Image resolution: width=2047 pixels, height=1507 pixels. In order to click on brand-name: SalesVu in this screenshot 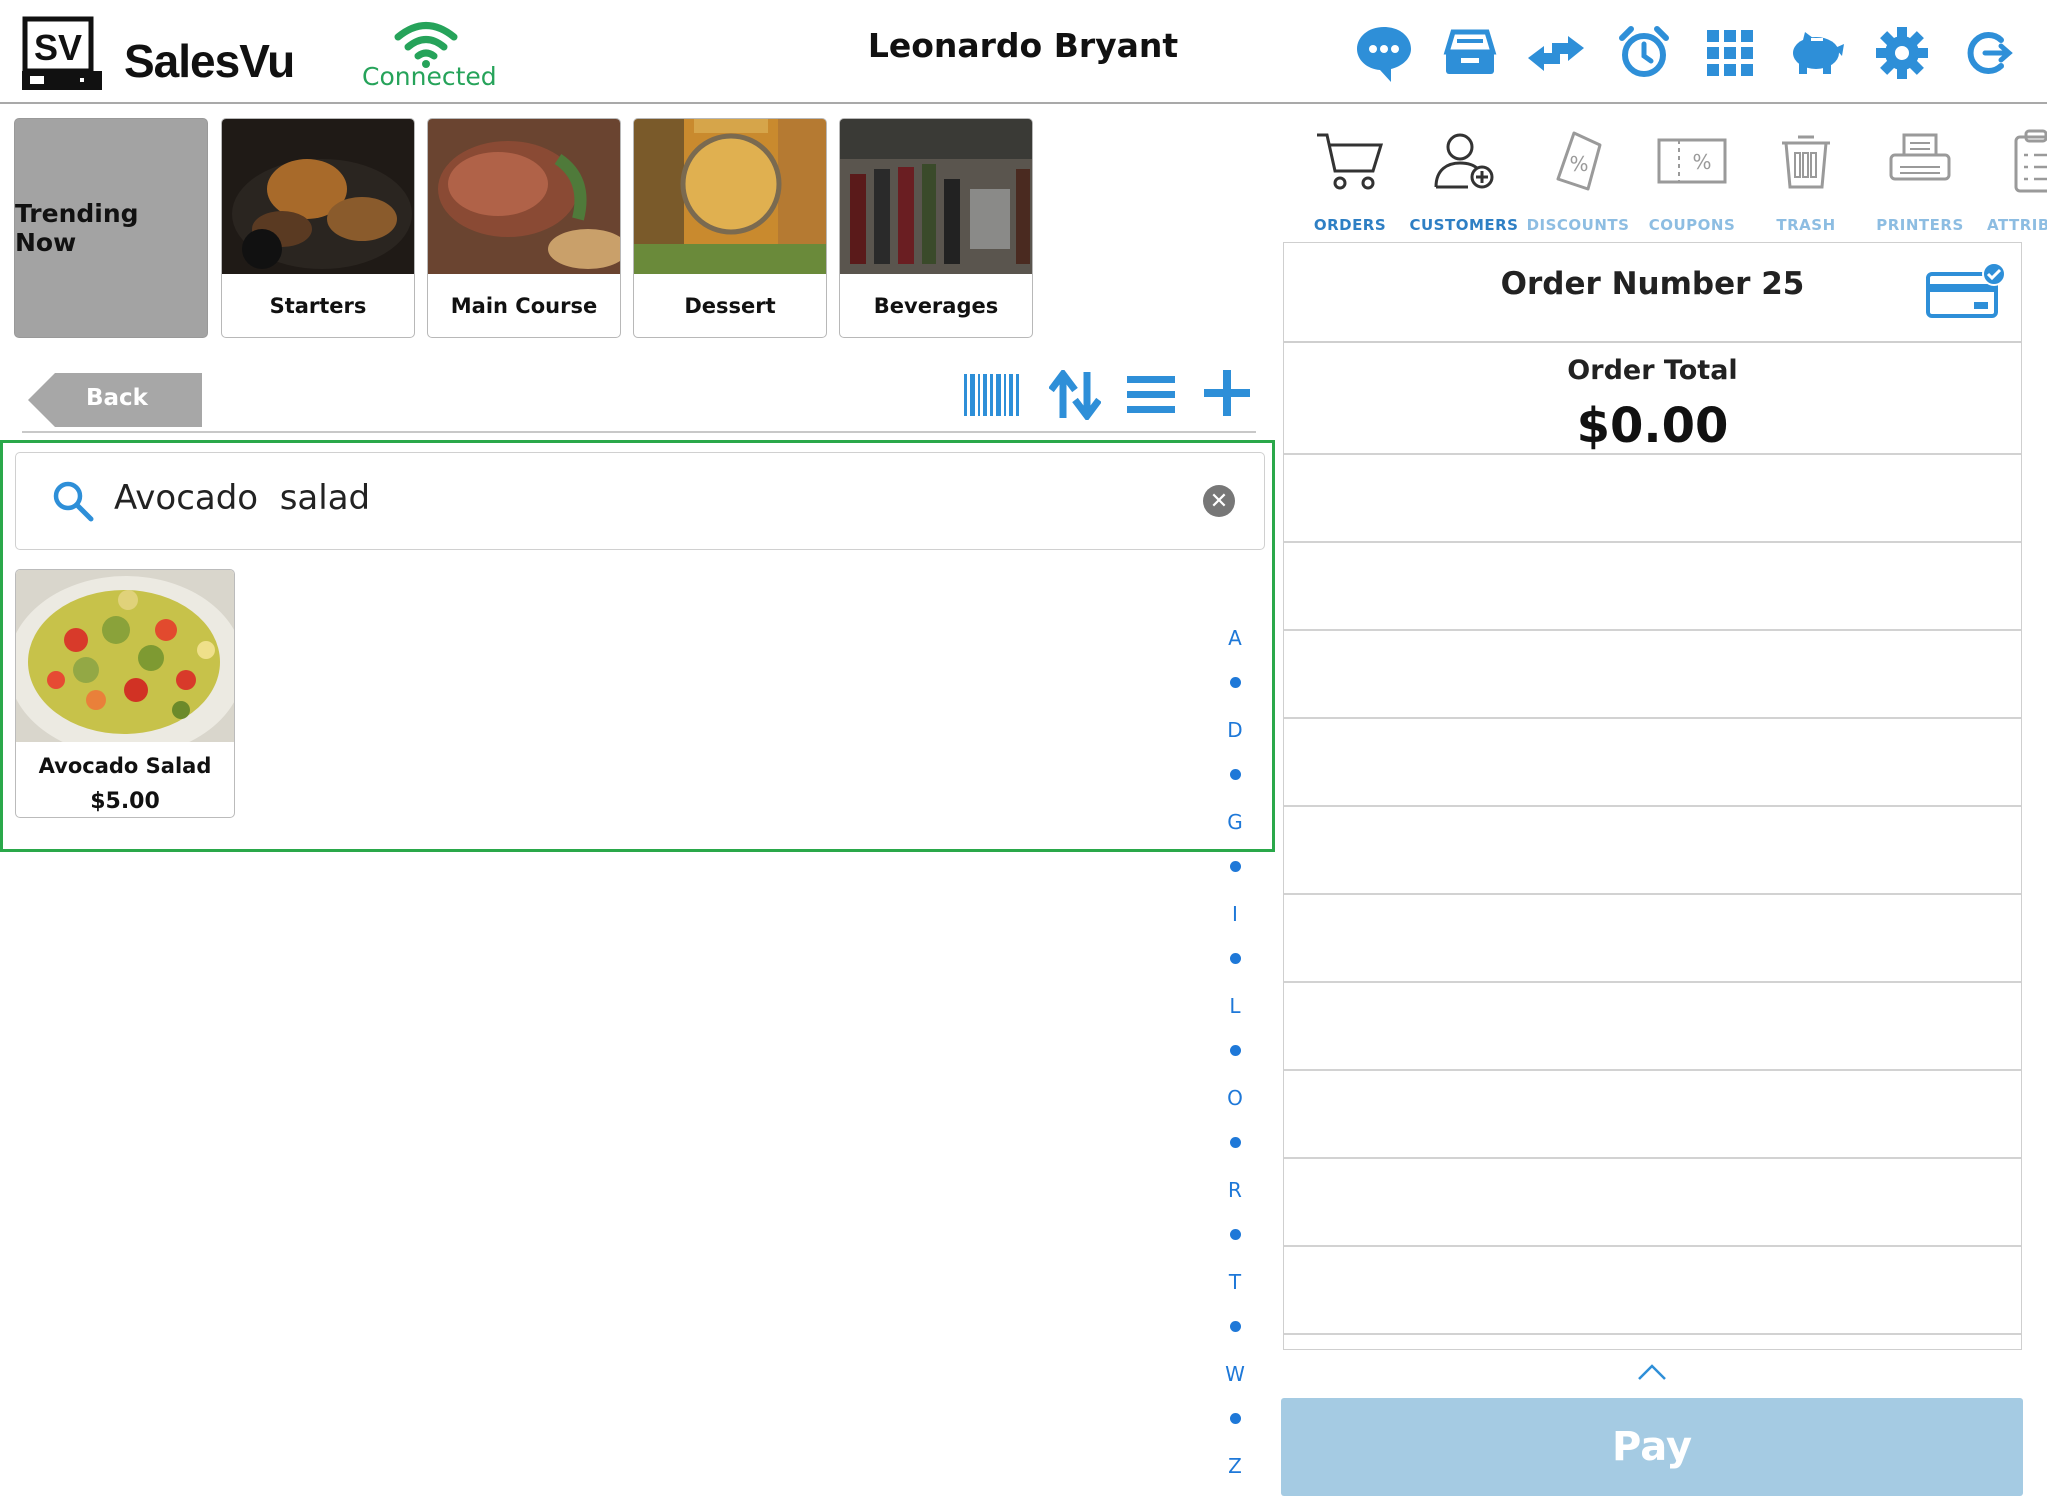, I will do `click(209, 61)`.